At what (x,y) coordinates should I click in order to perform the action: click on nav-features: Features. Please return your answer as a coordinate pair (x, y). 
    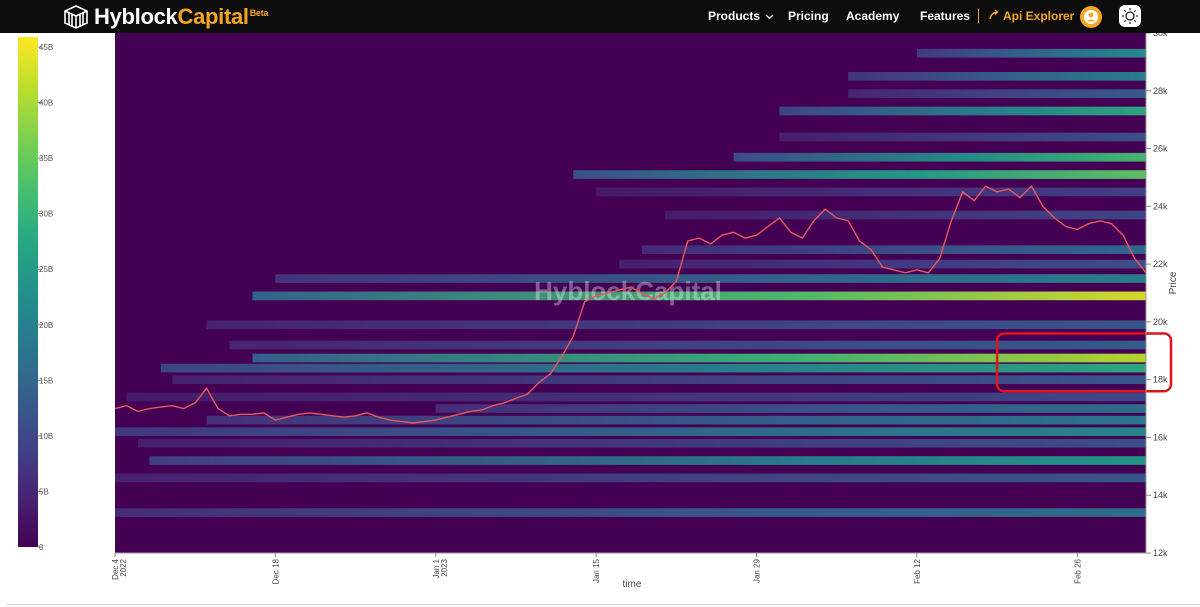
    Looking at the image, I should click on (945, 16).